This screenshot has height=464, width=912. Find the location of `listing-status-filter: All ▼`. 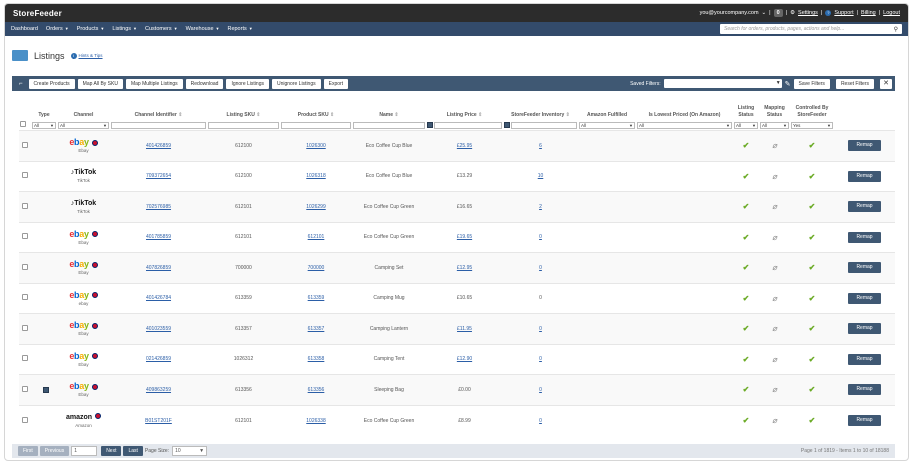

listing-status-filter: All ▼ is located at coordinates (746, 125).